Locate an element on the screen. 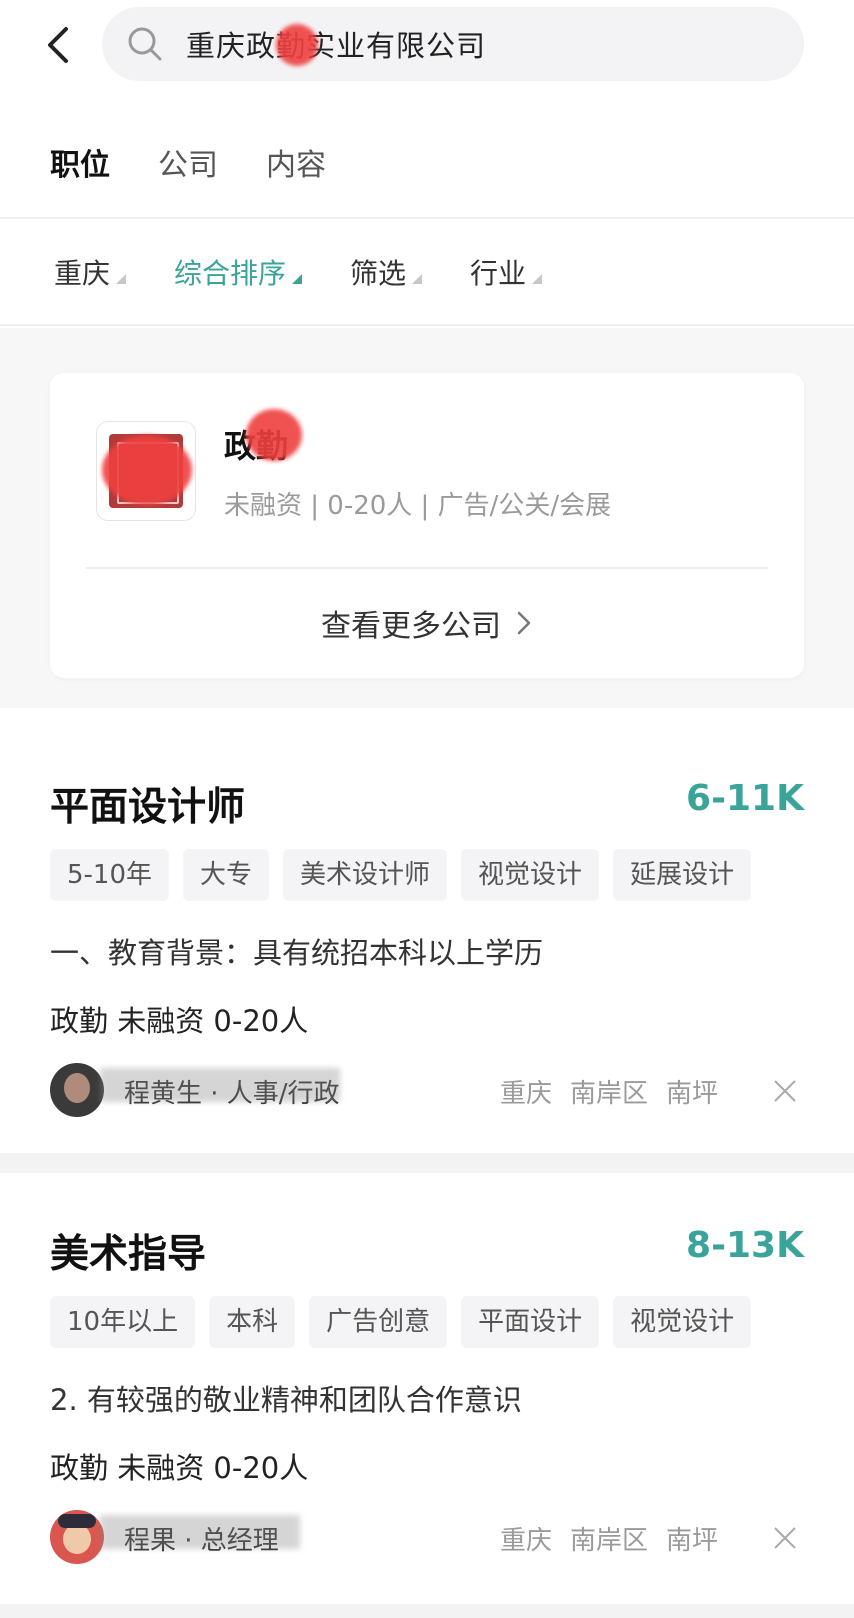 This screenshot has width=854, height=1618. filter-sort-label: 综合排序 is located at coordinates (230, 273).